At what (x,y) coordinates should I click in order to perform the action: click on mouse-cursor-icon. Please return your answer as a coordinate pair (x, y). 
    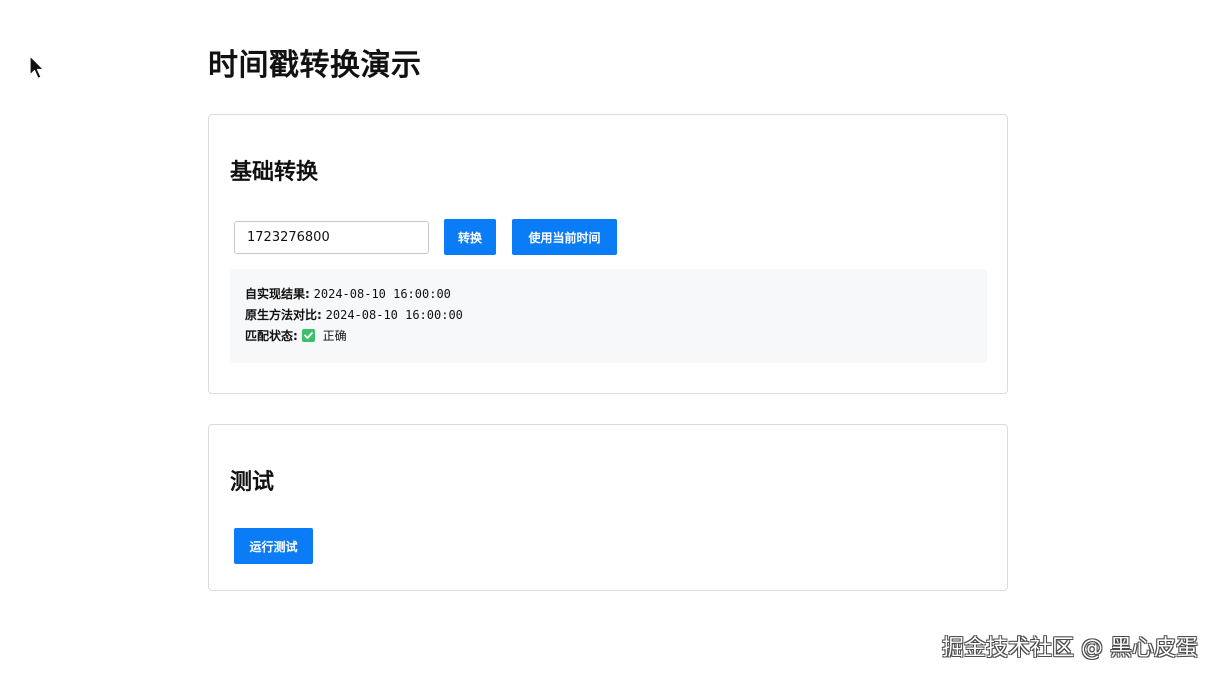
    Looking at the image, I should click on (37, 67).